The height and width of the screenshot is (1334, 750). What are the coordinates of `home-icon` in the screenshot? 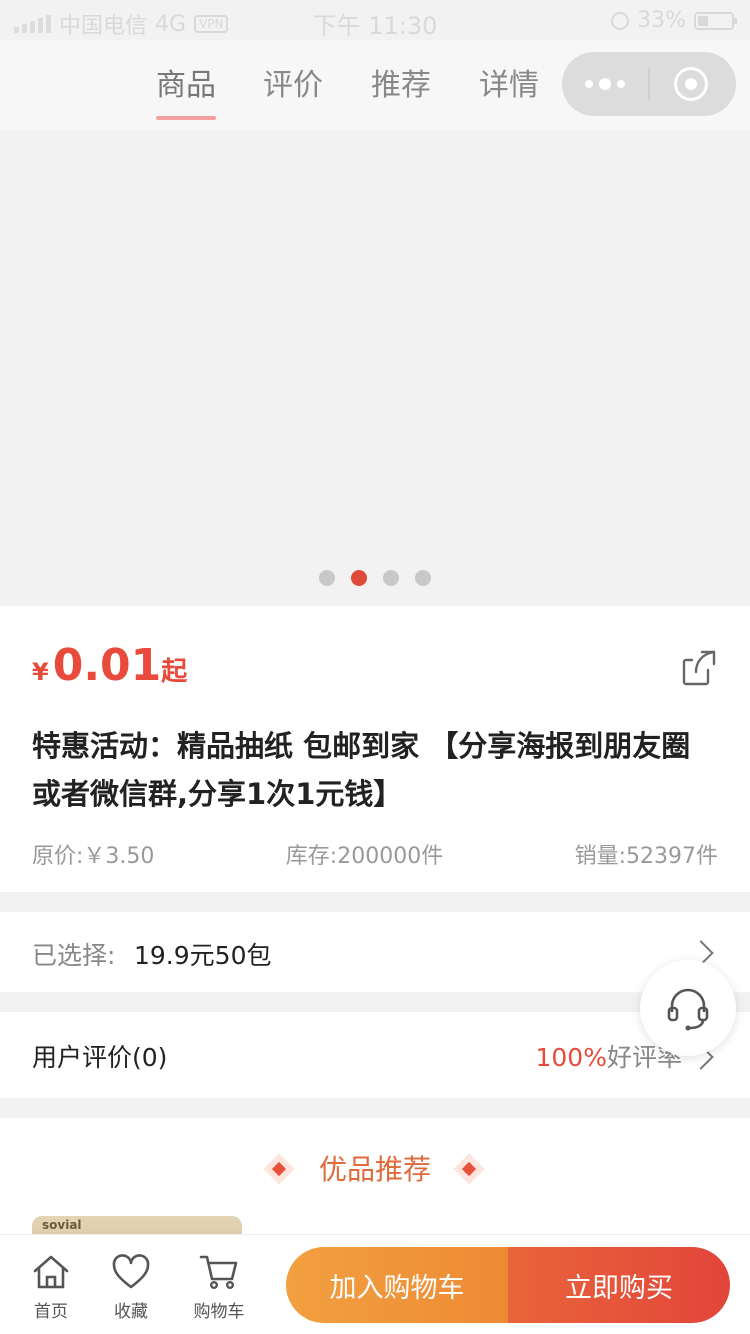 It's located at (51, 1272).